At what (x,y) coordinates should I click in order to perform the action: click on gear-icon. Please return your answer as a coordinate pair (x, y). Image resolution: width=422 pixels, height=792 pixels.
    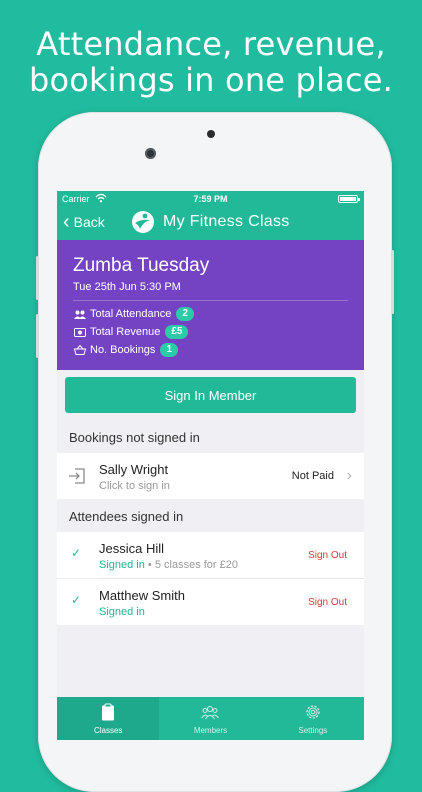
    Looking at the image, I should click on (313, 712).